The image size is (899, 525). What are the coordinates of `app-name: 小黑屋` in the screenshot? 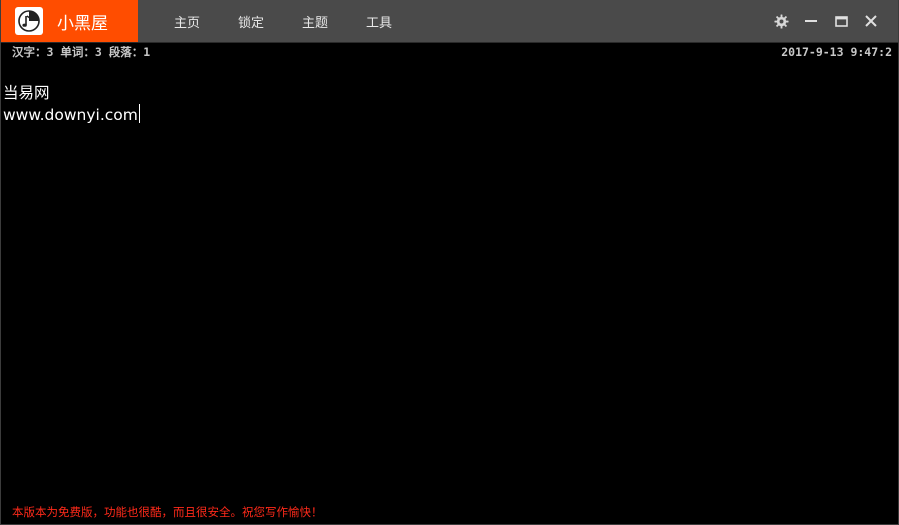 It's located at (82, 23).